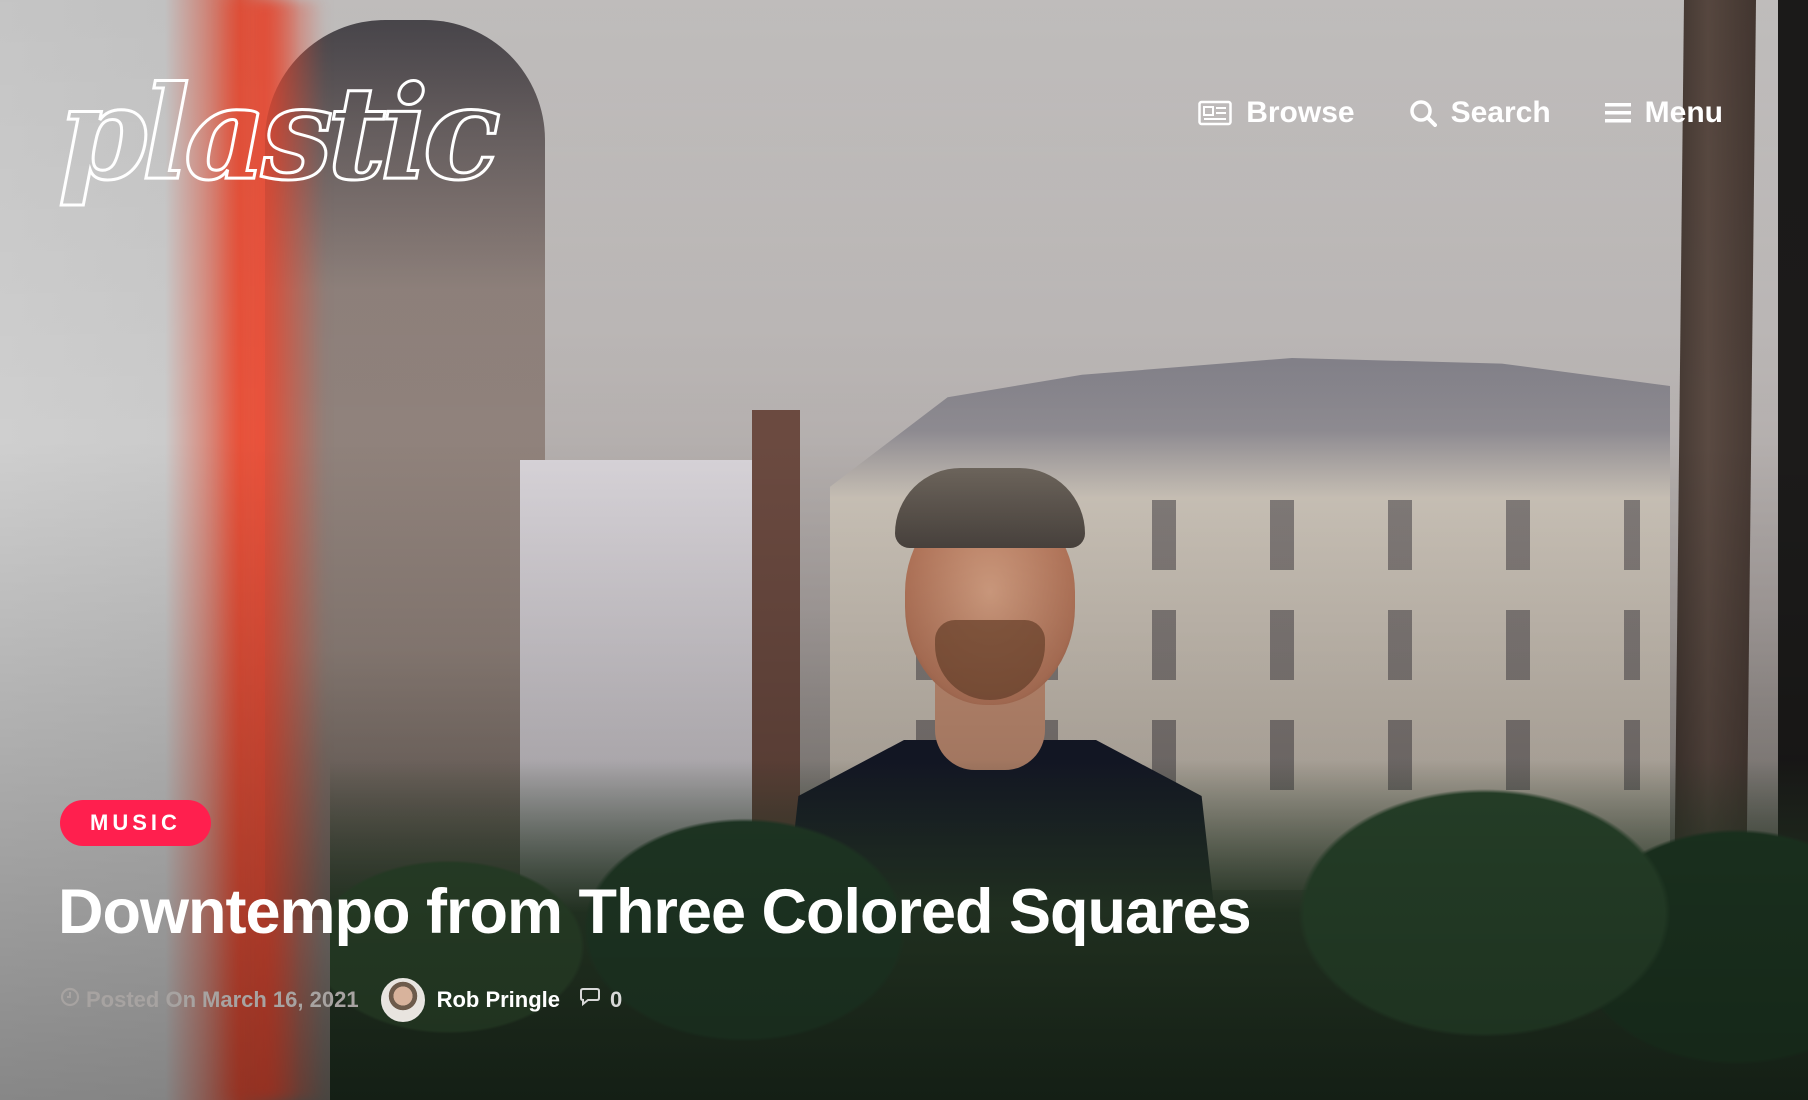 The image size is (1808, 1100). I want to click on author-link: Rob Pringle, so click(498, 1000).